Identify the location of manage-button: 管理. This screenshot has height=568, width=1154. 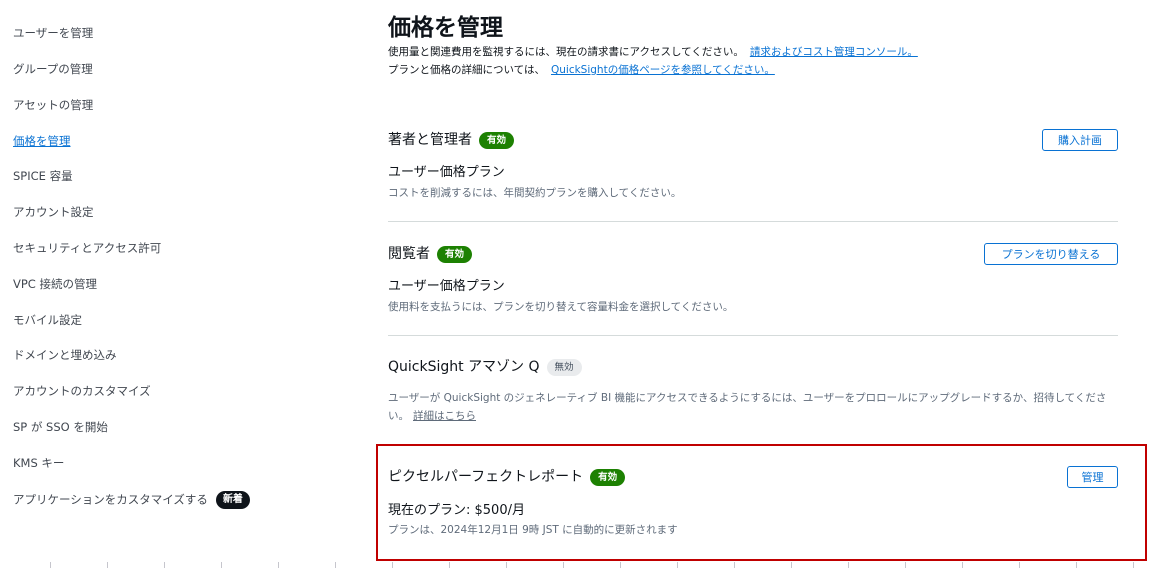
(1092, 477).